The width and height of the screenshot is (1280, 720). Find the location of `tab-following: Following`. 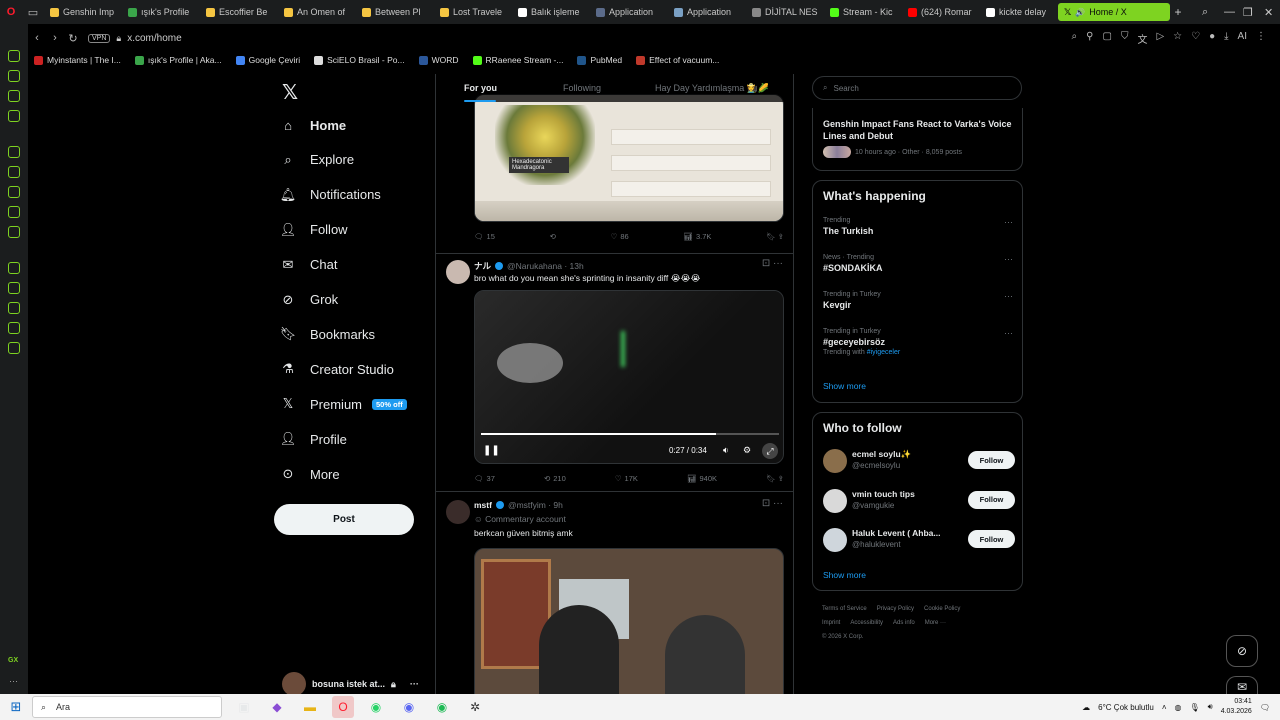

tab-following: Following is located at coordinates (549, 88).